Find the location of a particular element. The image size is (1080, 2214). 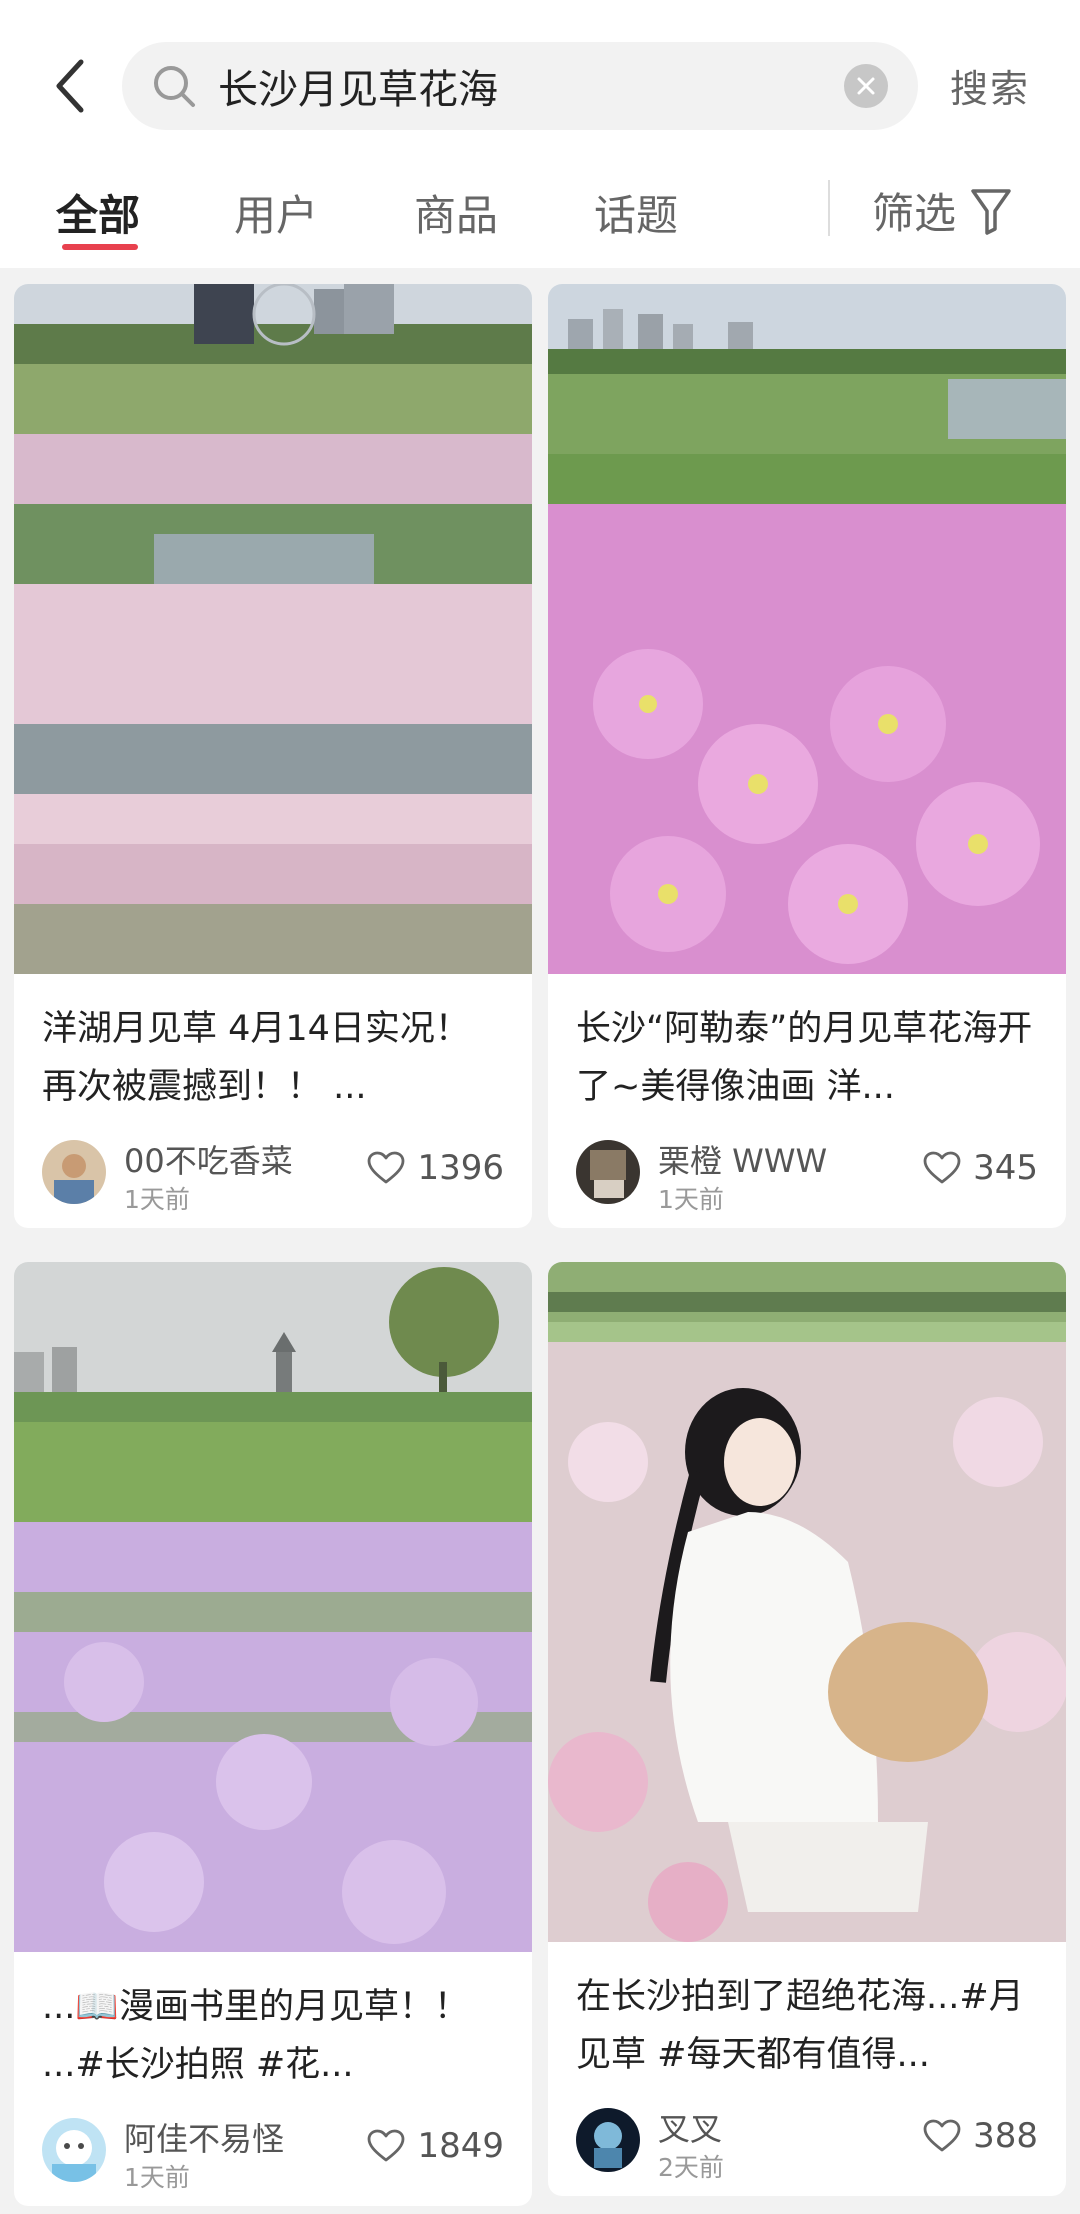

top-bar: 搜索 全部 用户 商品 话题 筛选 is located at coordinates (540, 134).